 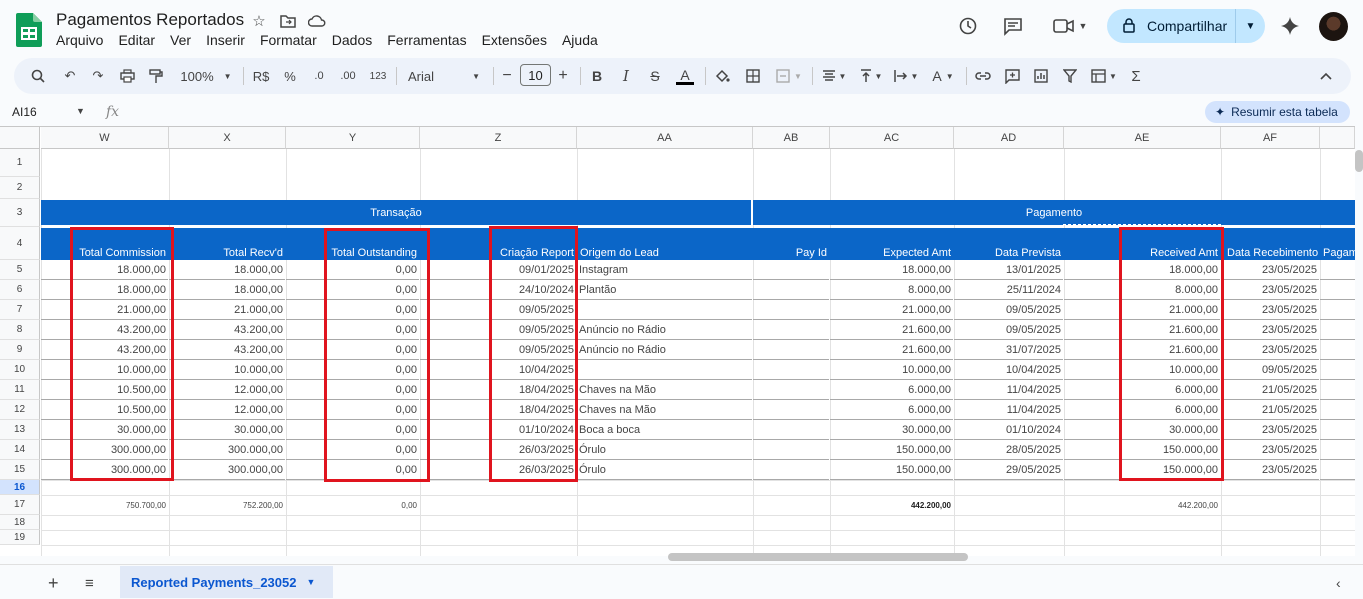 What do you see at coordinates (20, 290) in the screenshot?
I see `row-header-6: 6` at bounding box center [20, 290].